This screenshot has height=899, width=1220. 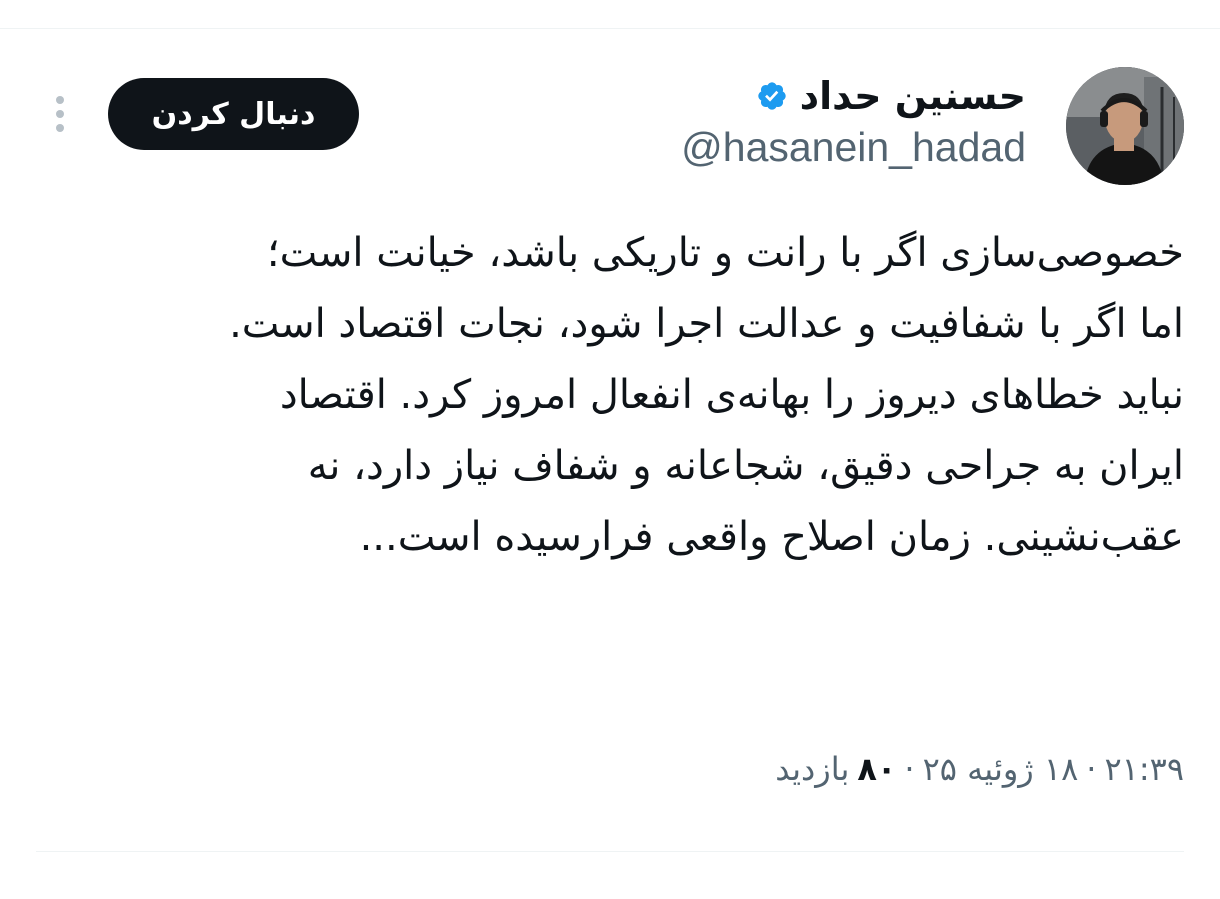 I want to click on tweet-time: ۲۱:۳۹, so click(x=1144, y=769).